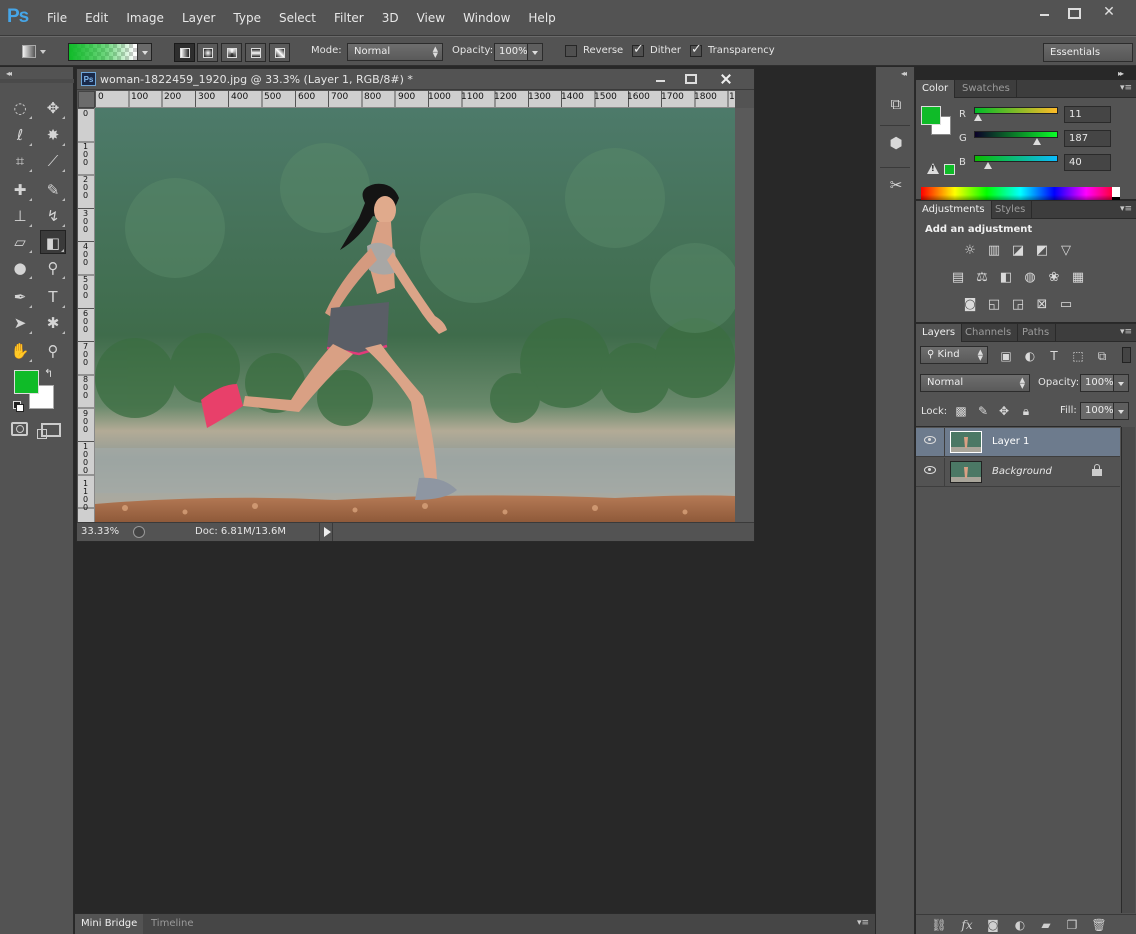  What do you see at coordinates (535, 52) in the screenshot?
I see `opacity-dropdown-icon` at bounding box center [535, 52].